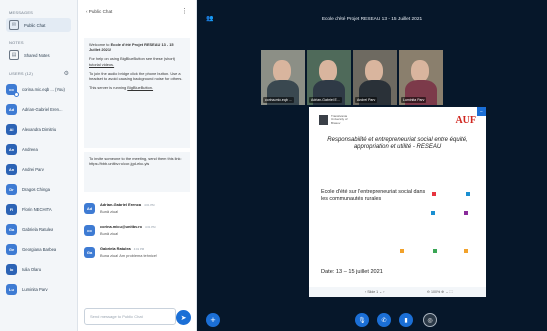 This screenshot has width=547, height=331. I want to click on user-name: Gabriela Ratulea, so click(38, 229).